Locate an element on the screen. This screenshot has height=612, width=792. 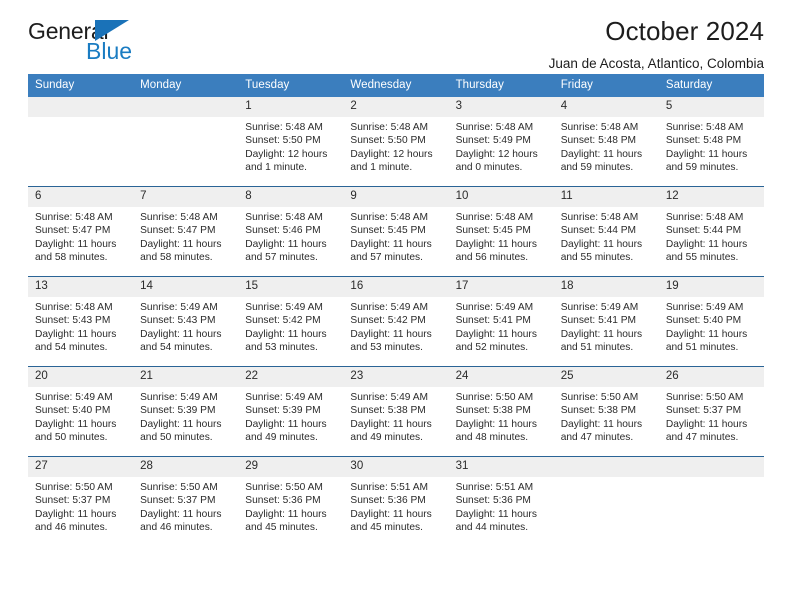
weekday-header-saturday: Saturday is located at coordinates (711, 85).